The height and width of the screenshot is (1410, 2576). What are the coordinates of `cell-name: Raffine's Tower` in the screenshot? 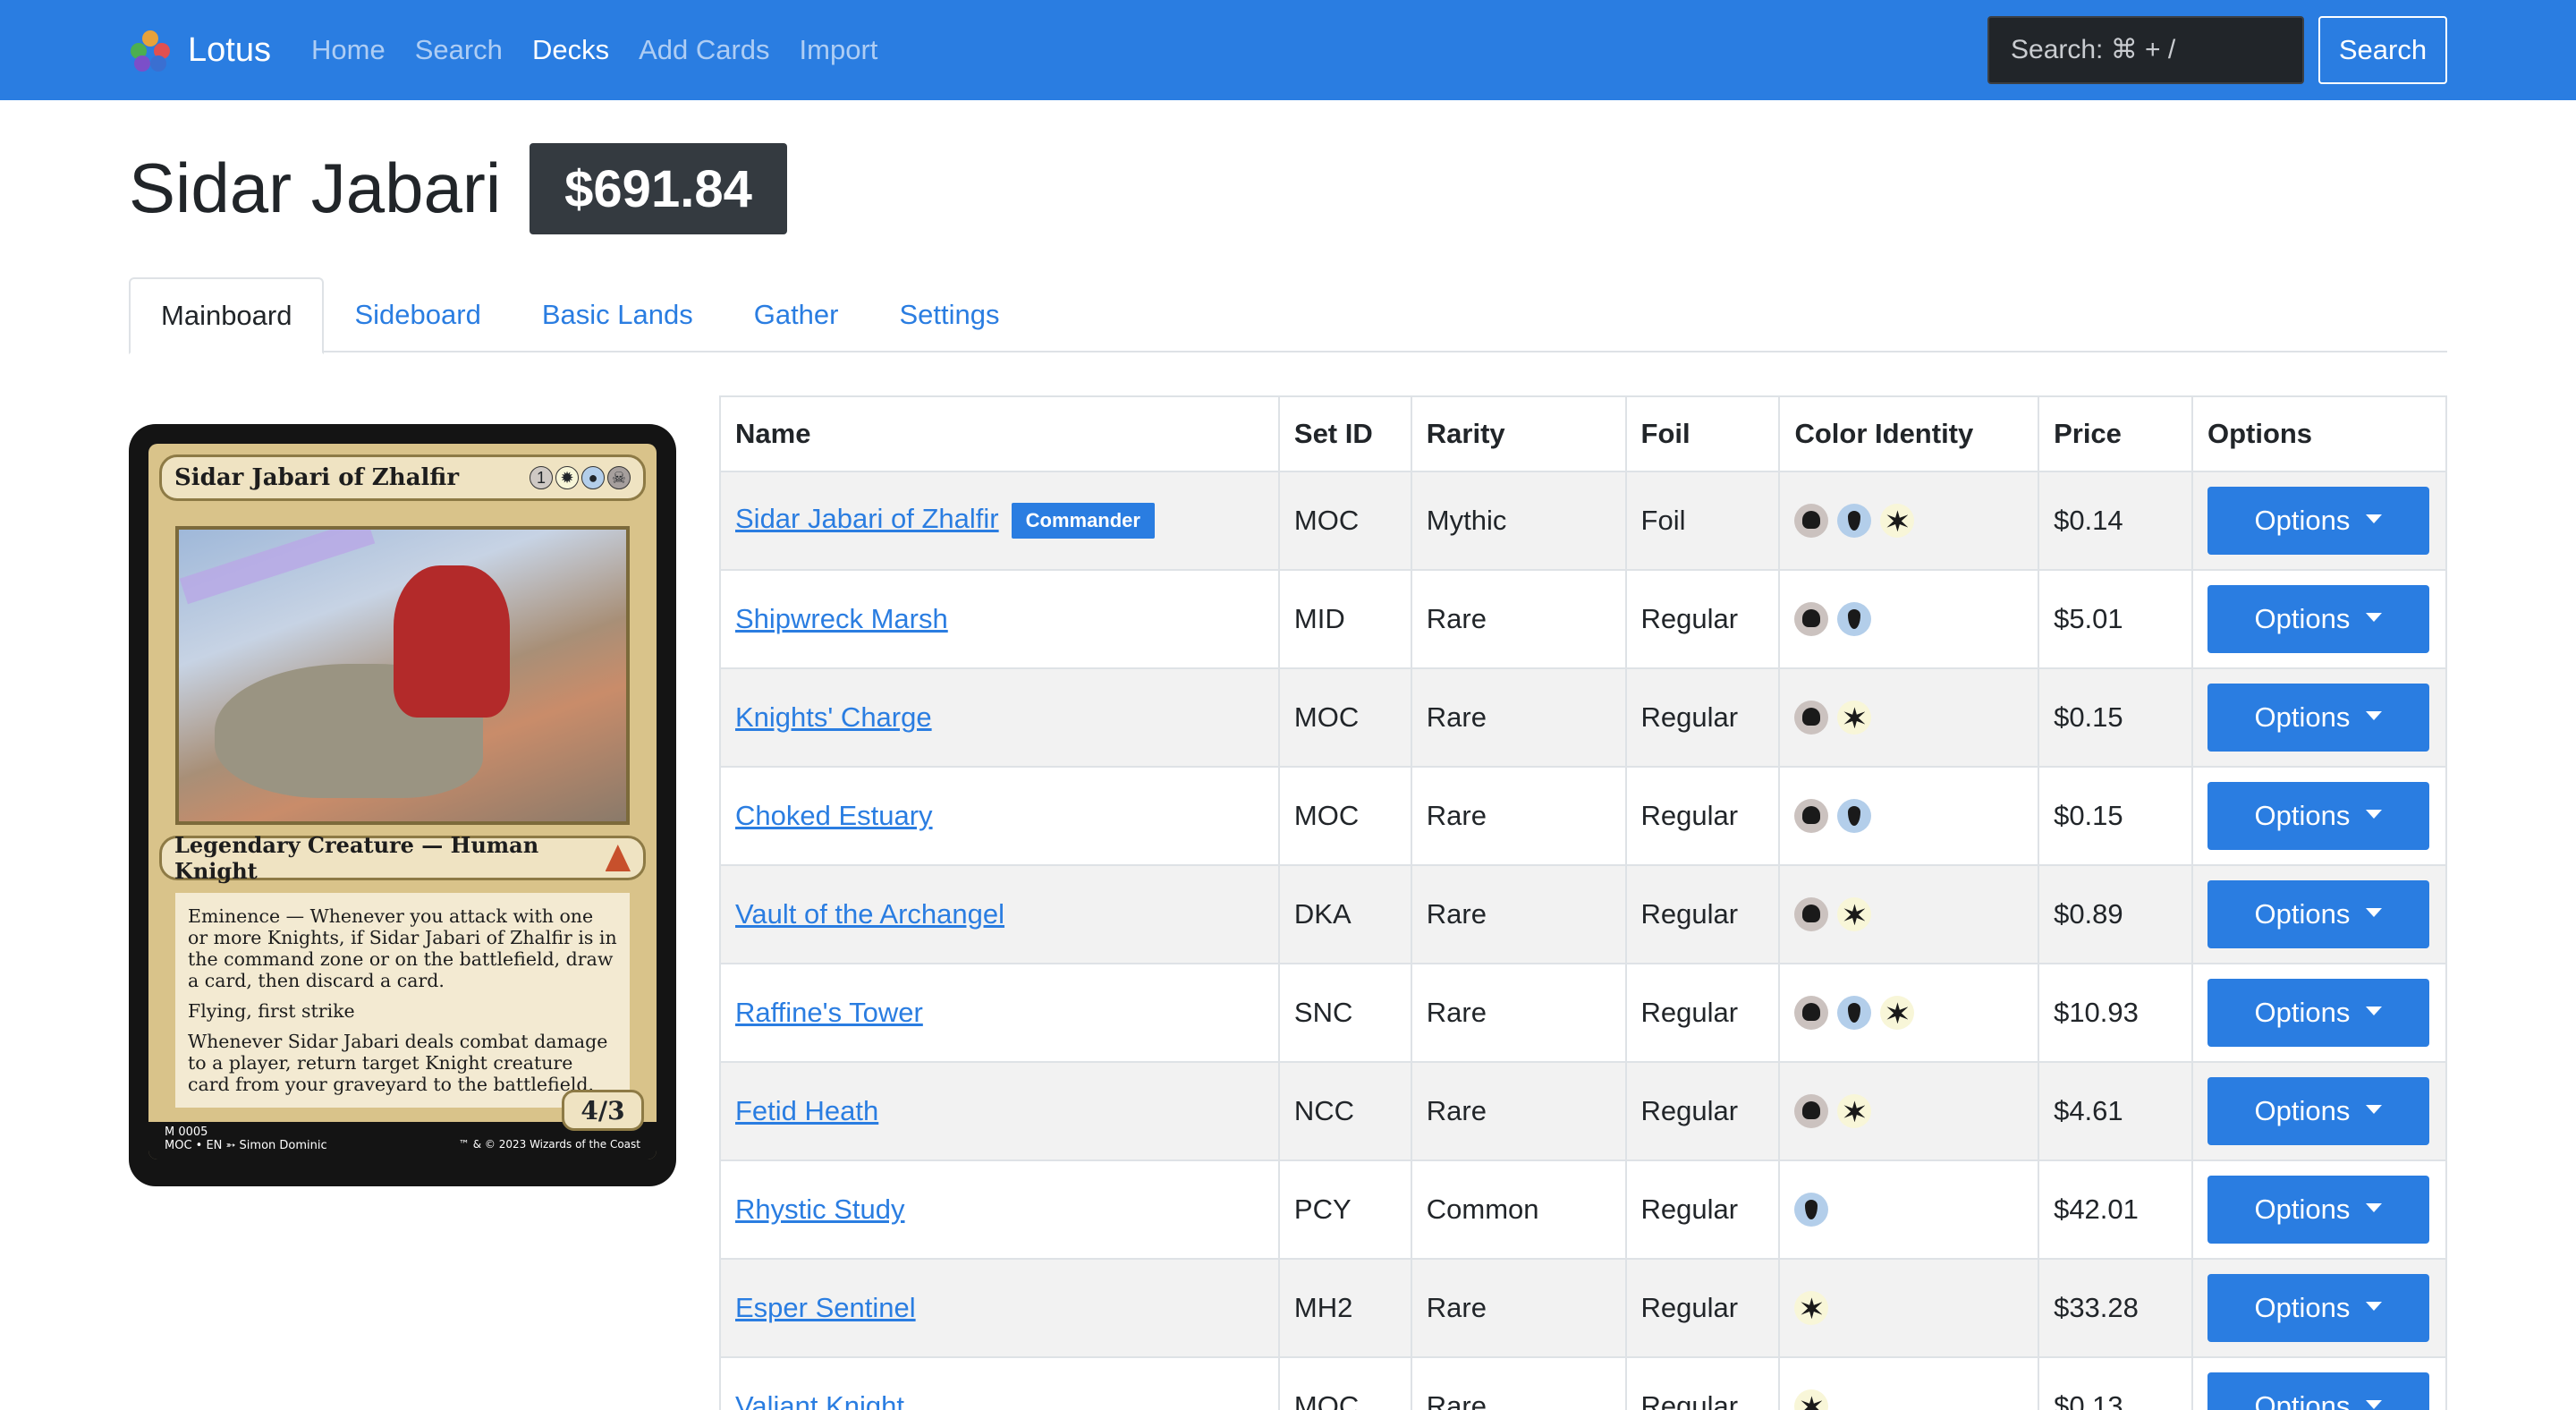 It's located at (999, 1013).